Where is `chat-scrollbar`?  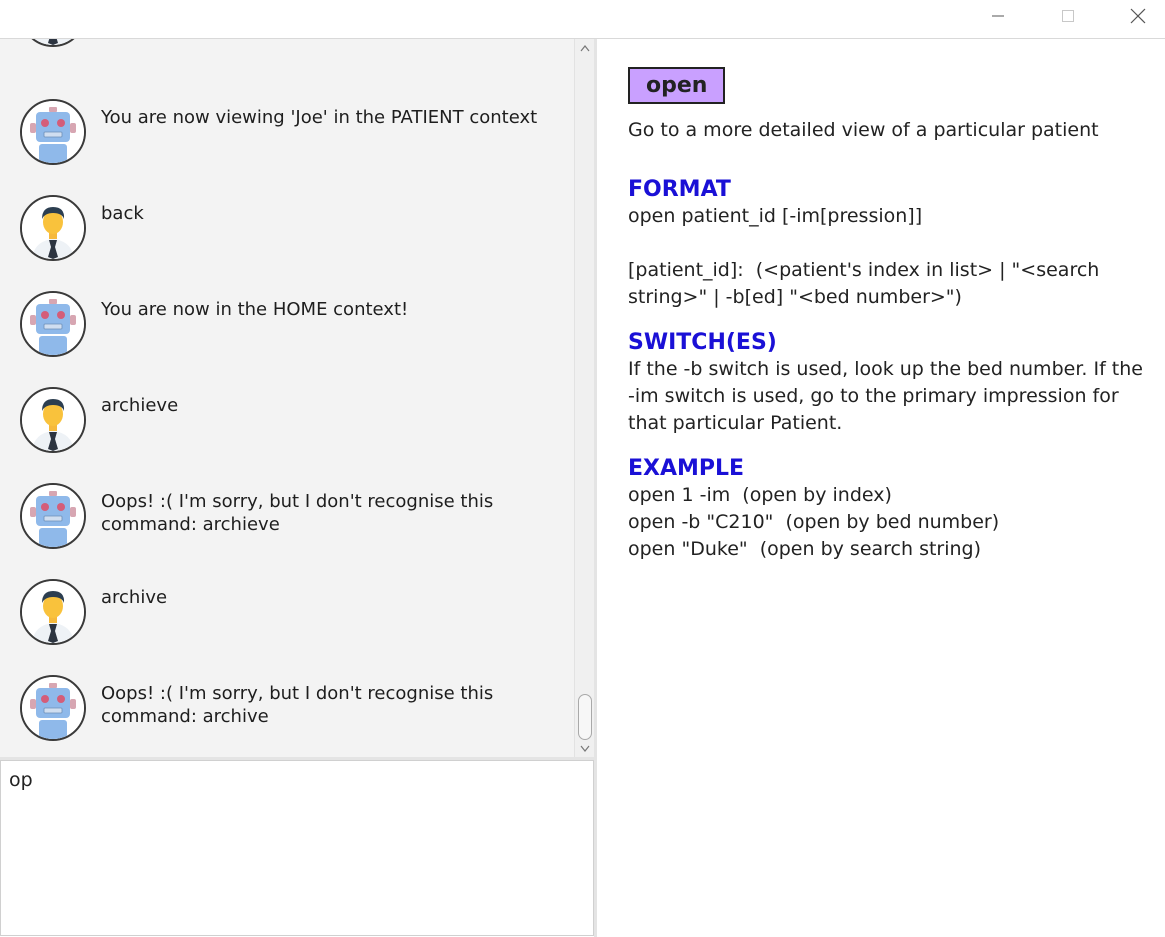
chat-scrollbar is located at coordinates (584, 398).